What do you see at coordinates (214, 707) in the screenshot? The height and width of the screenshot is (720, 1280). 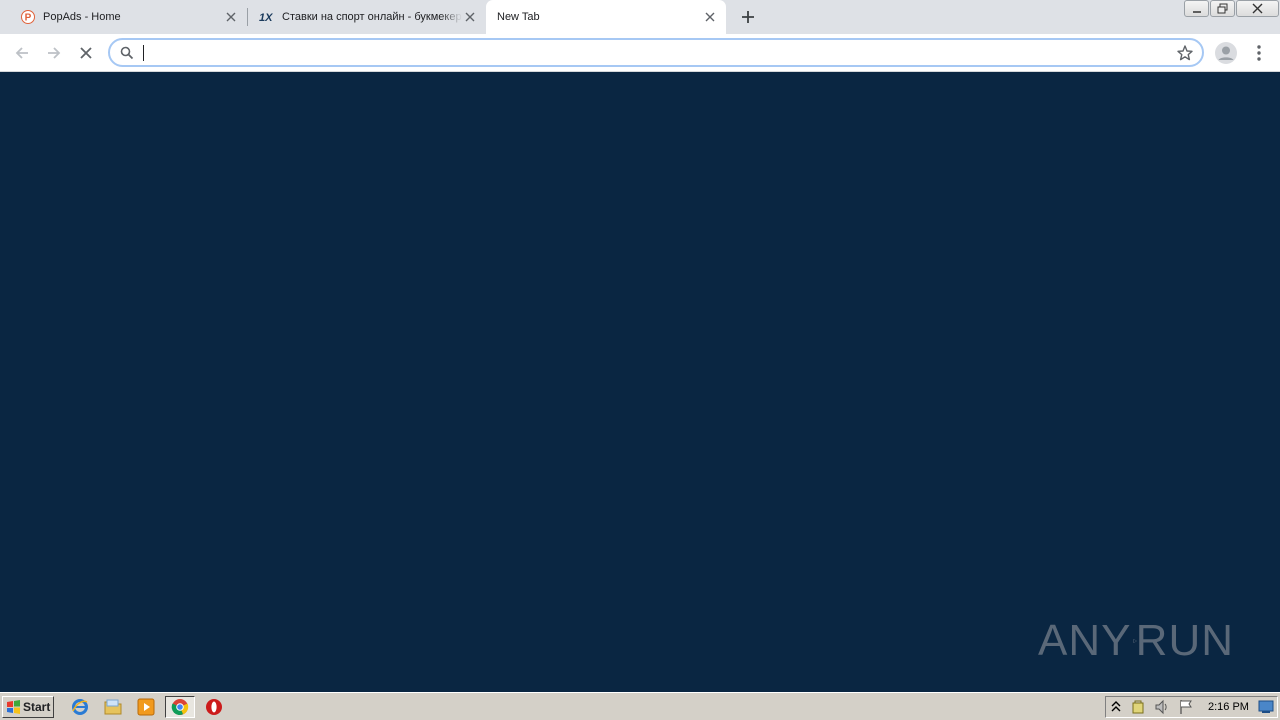 I see `opera-icon` at bounding box center [214, 707].